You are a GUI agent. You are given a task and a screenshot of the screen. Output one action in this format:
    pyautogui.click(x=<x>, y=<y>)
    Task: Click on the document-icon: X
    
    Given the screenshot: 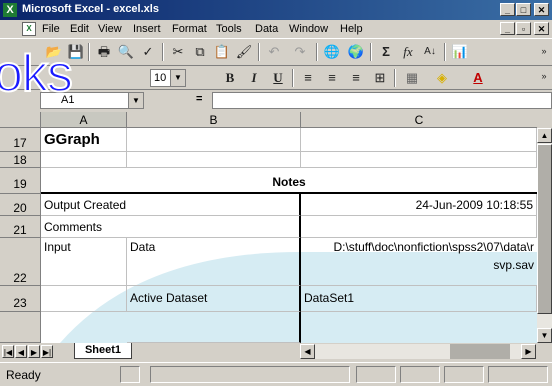 What is the action you would take?
    pyautogui.click(x=29, y=29)
    